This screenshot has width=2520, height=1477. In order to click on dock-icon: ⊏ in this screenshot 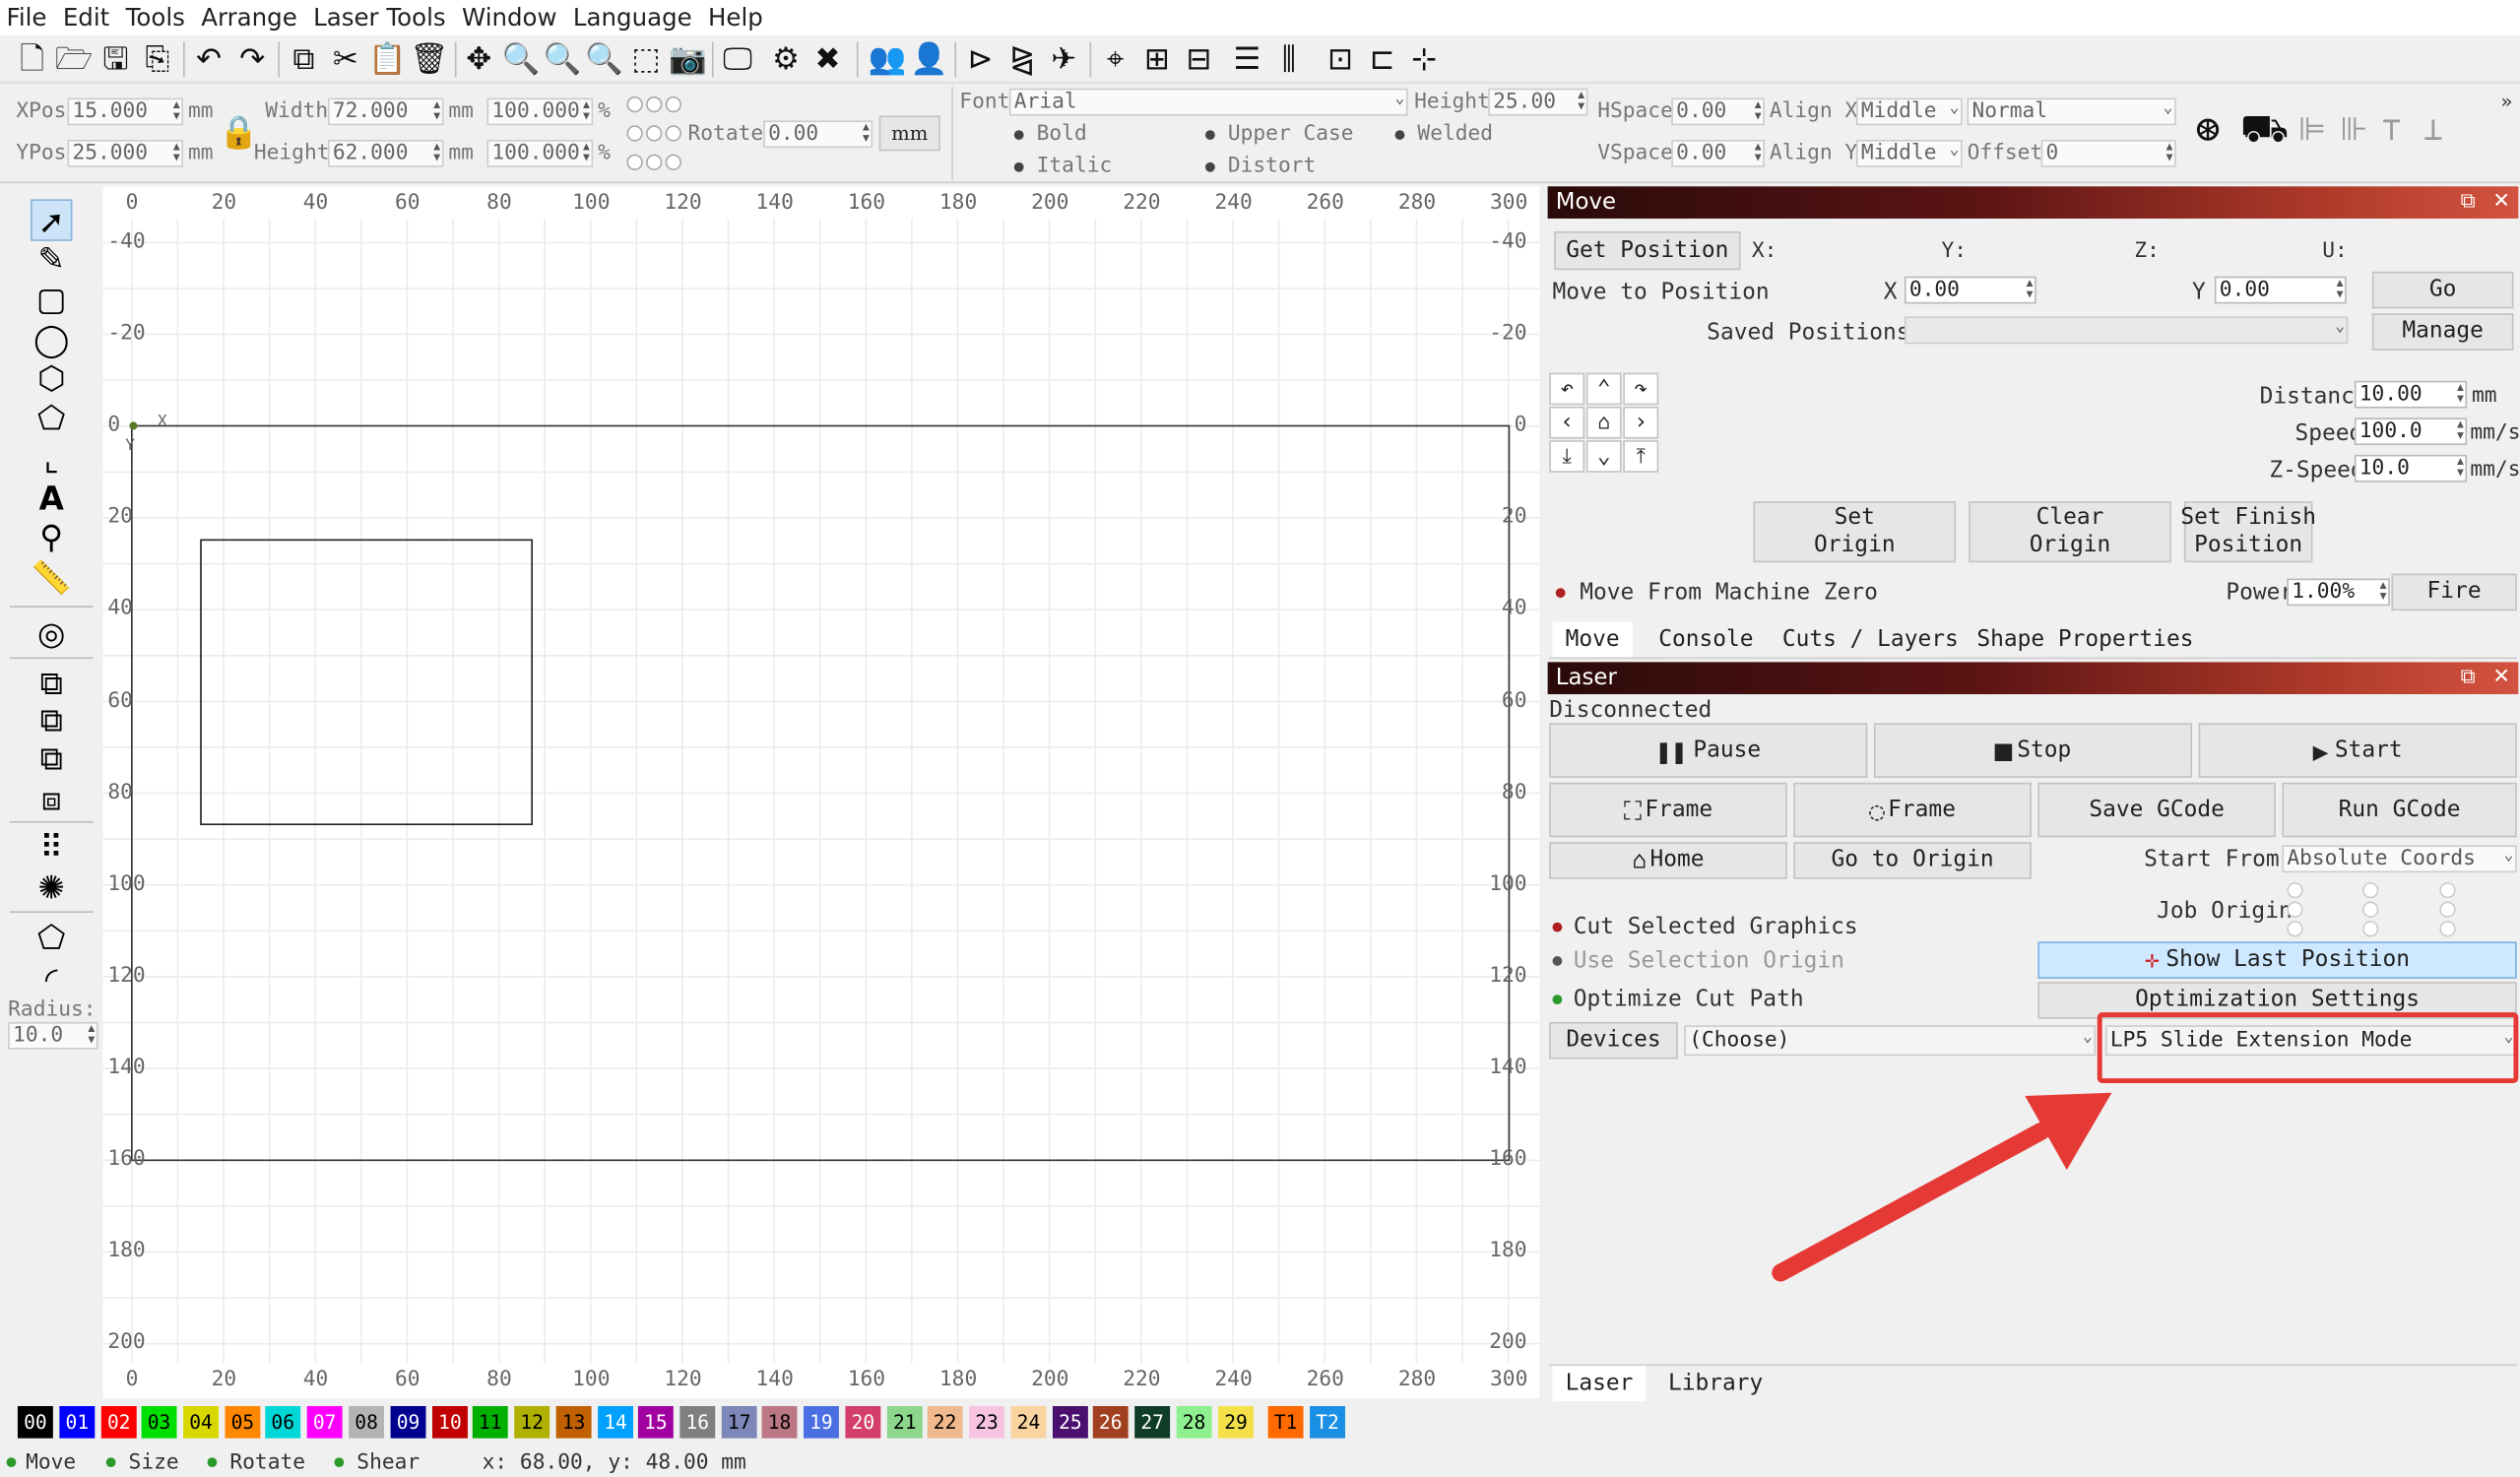, I will do `click(1382, 60)`.